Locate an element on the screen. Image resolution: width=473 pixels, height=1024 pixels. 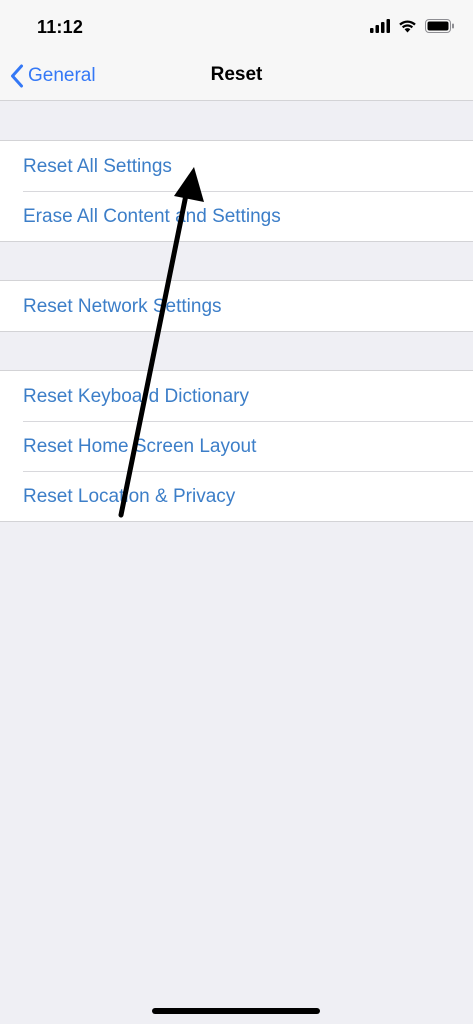
signal-icon is located at coordinates (380, 26).